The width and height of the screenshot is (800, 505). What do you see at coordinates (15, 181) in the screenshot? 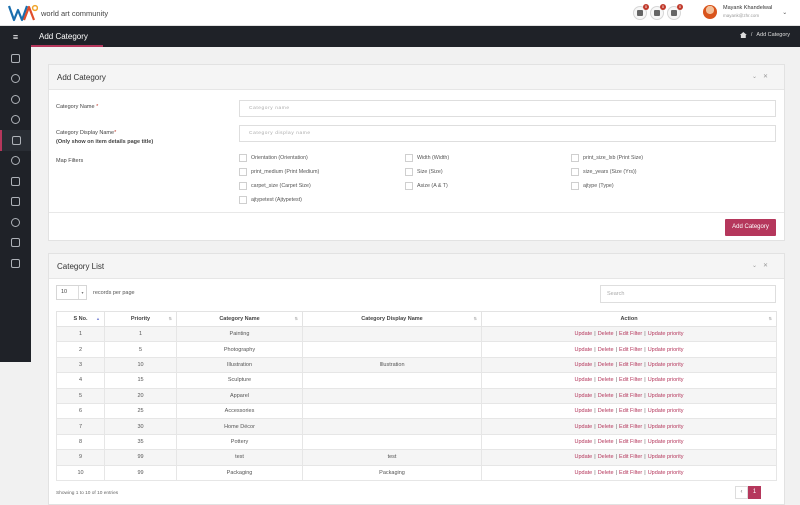
I see `sidebar-item-reports` at bounding box center [15, 181].